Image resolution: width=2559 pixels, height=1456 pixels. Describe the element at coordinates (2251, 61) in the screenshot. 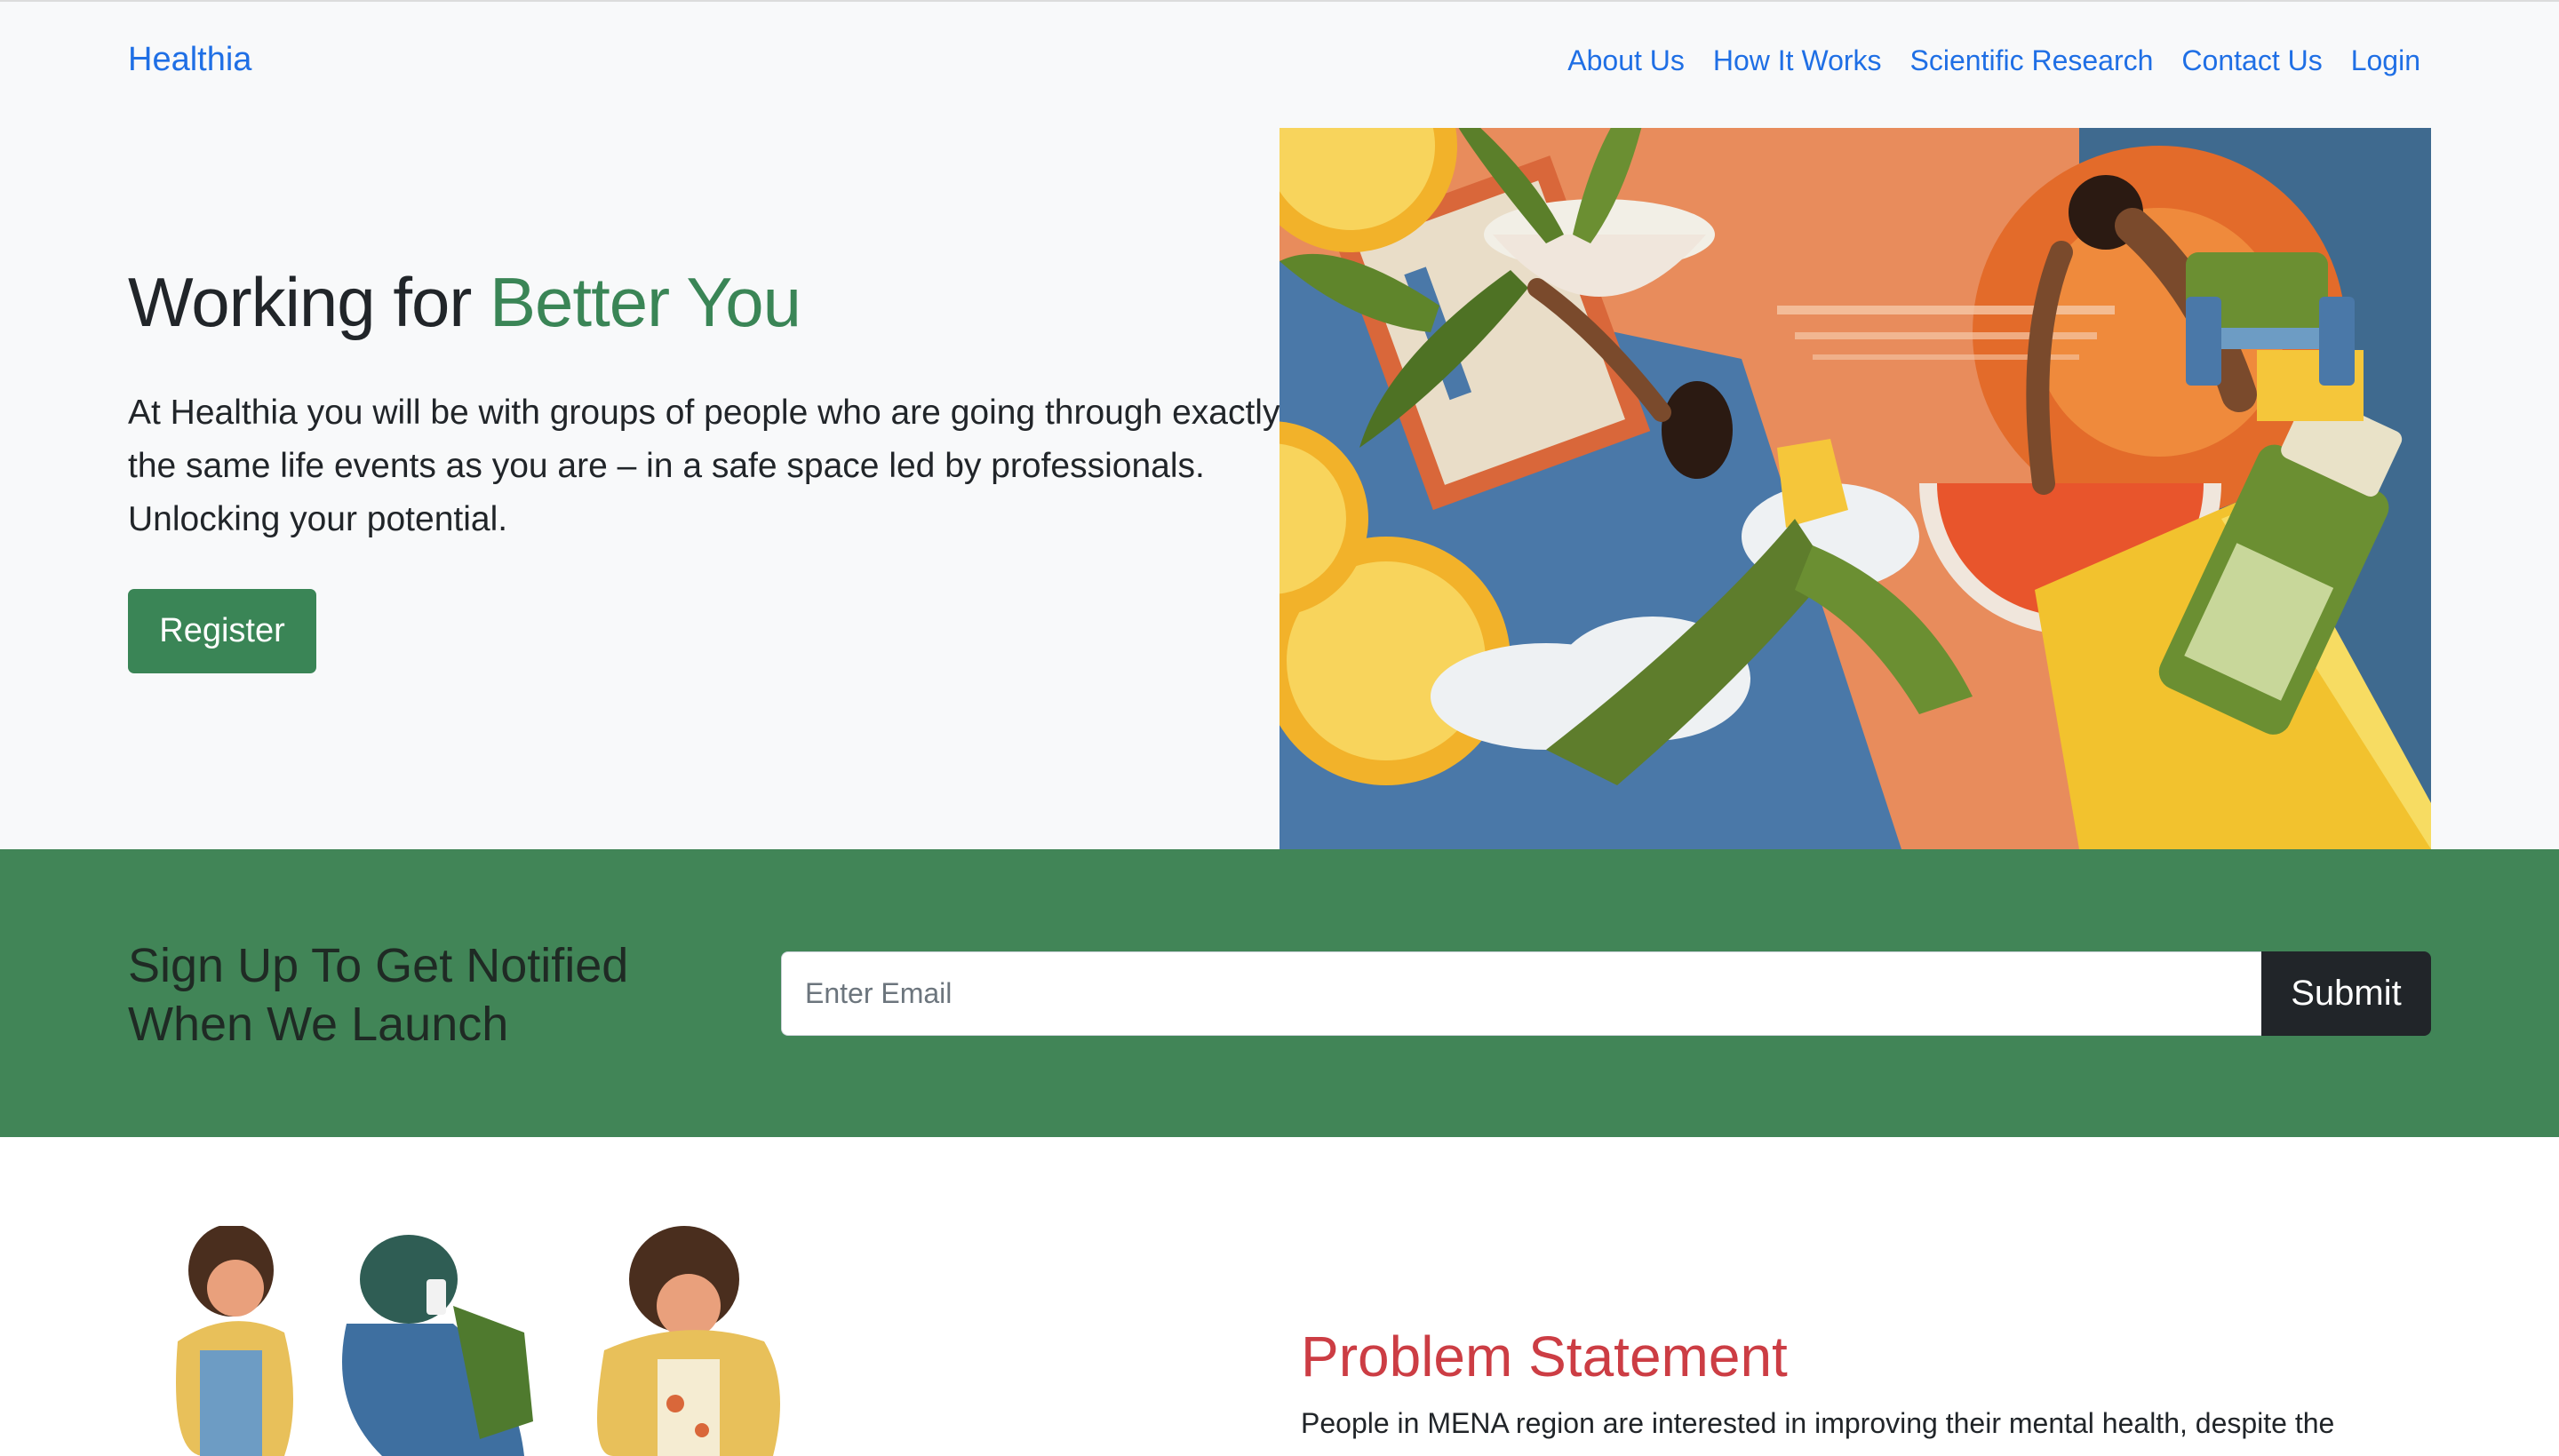

I see `nav-link-contact-us: Contact Us` at that location.